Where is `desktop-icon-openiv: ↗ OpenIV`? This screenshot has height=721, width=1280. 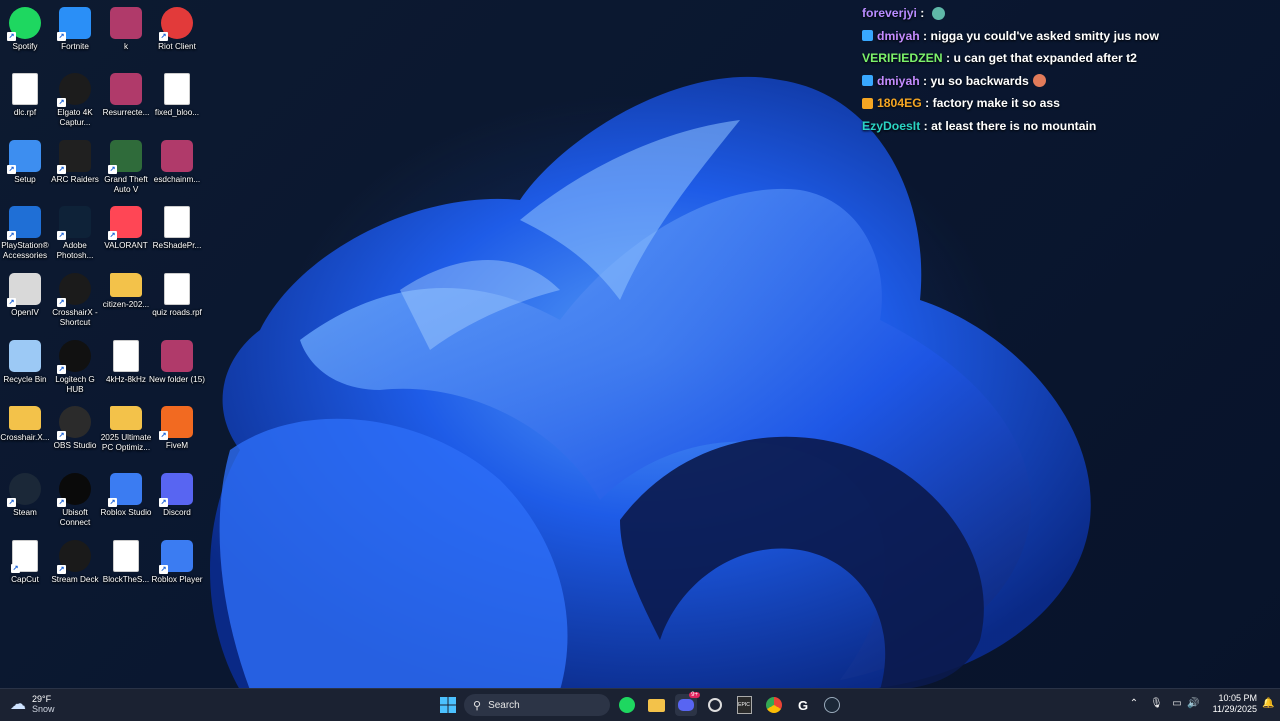 desktop-icon-openiv: ↗ OpenIV is located at coordinates (25, 295).